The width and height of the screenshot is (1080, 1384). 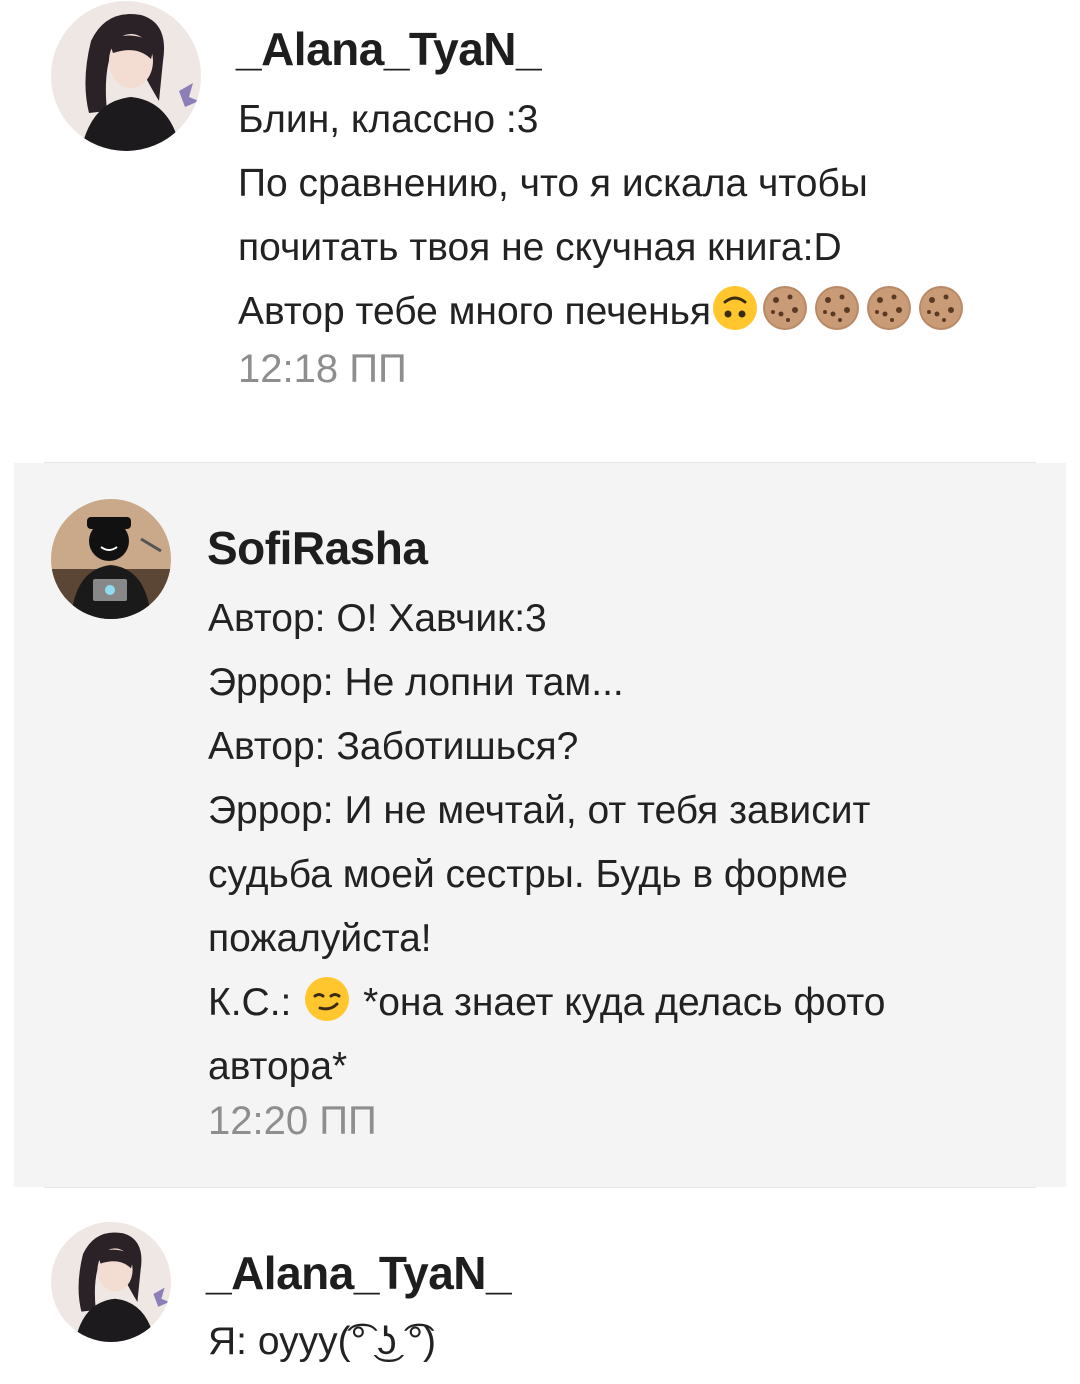 I want to click on comment-text-segment: *она знает куда делась фото, so click(x=619, y=1002).